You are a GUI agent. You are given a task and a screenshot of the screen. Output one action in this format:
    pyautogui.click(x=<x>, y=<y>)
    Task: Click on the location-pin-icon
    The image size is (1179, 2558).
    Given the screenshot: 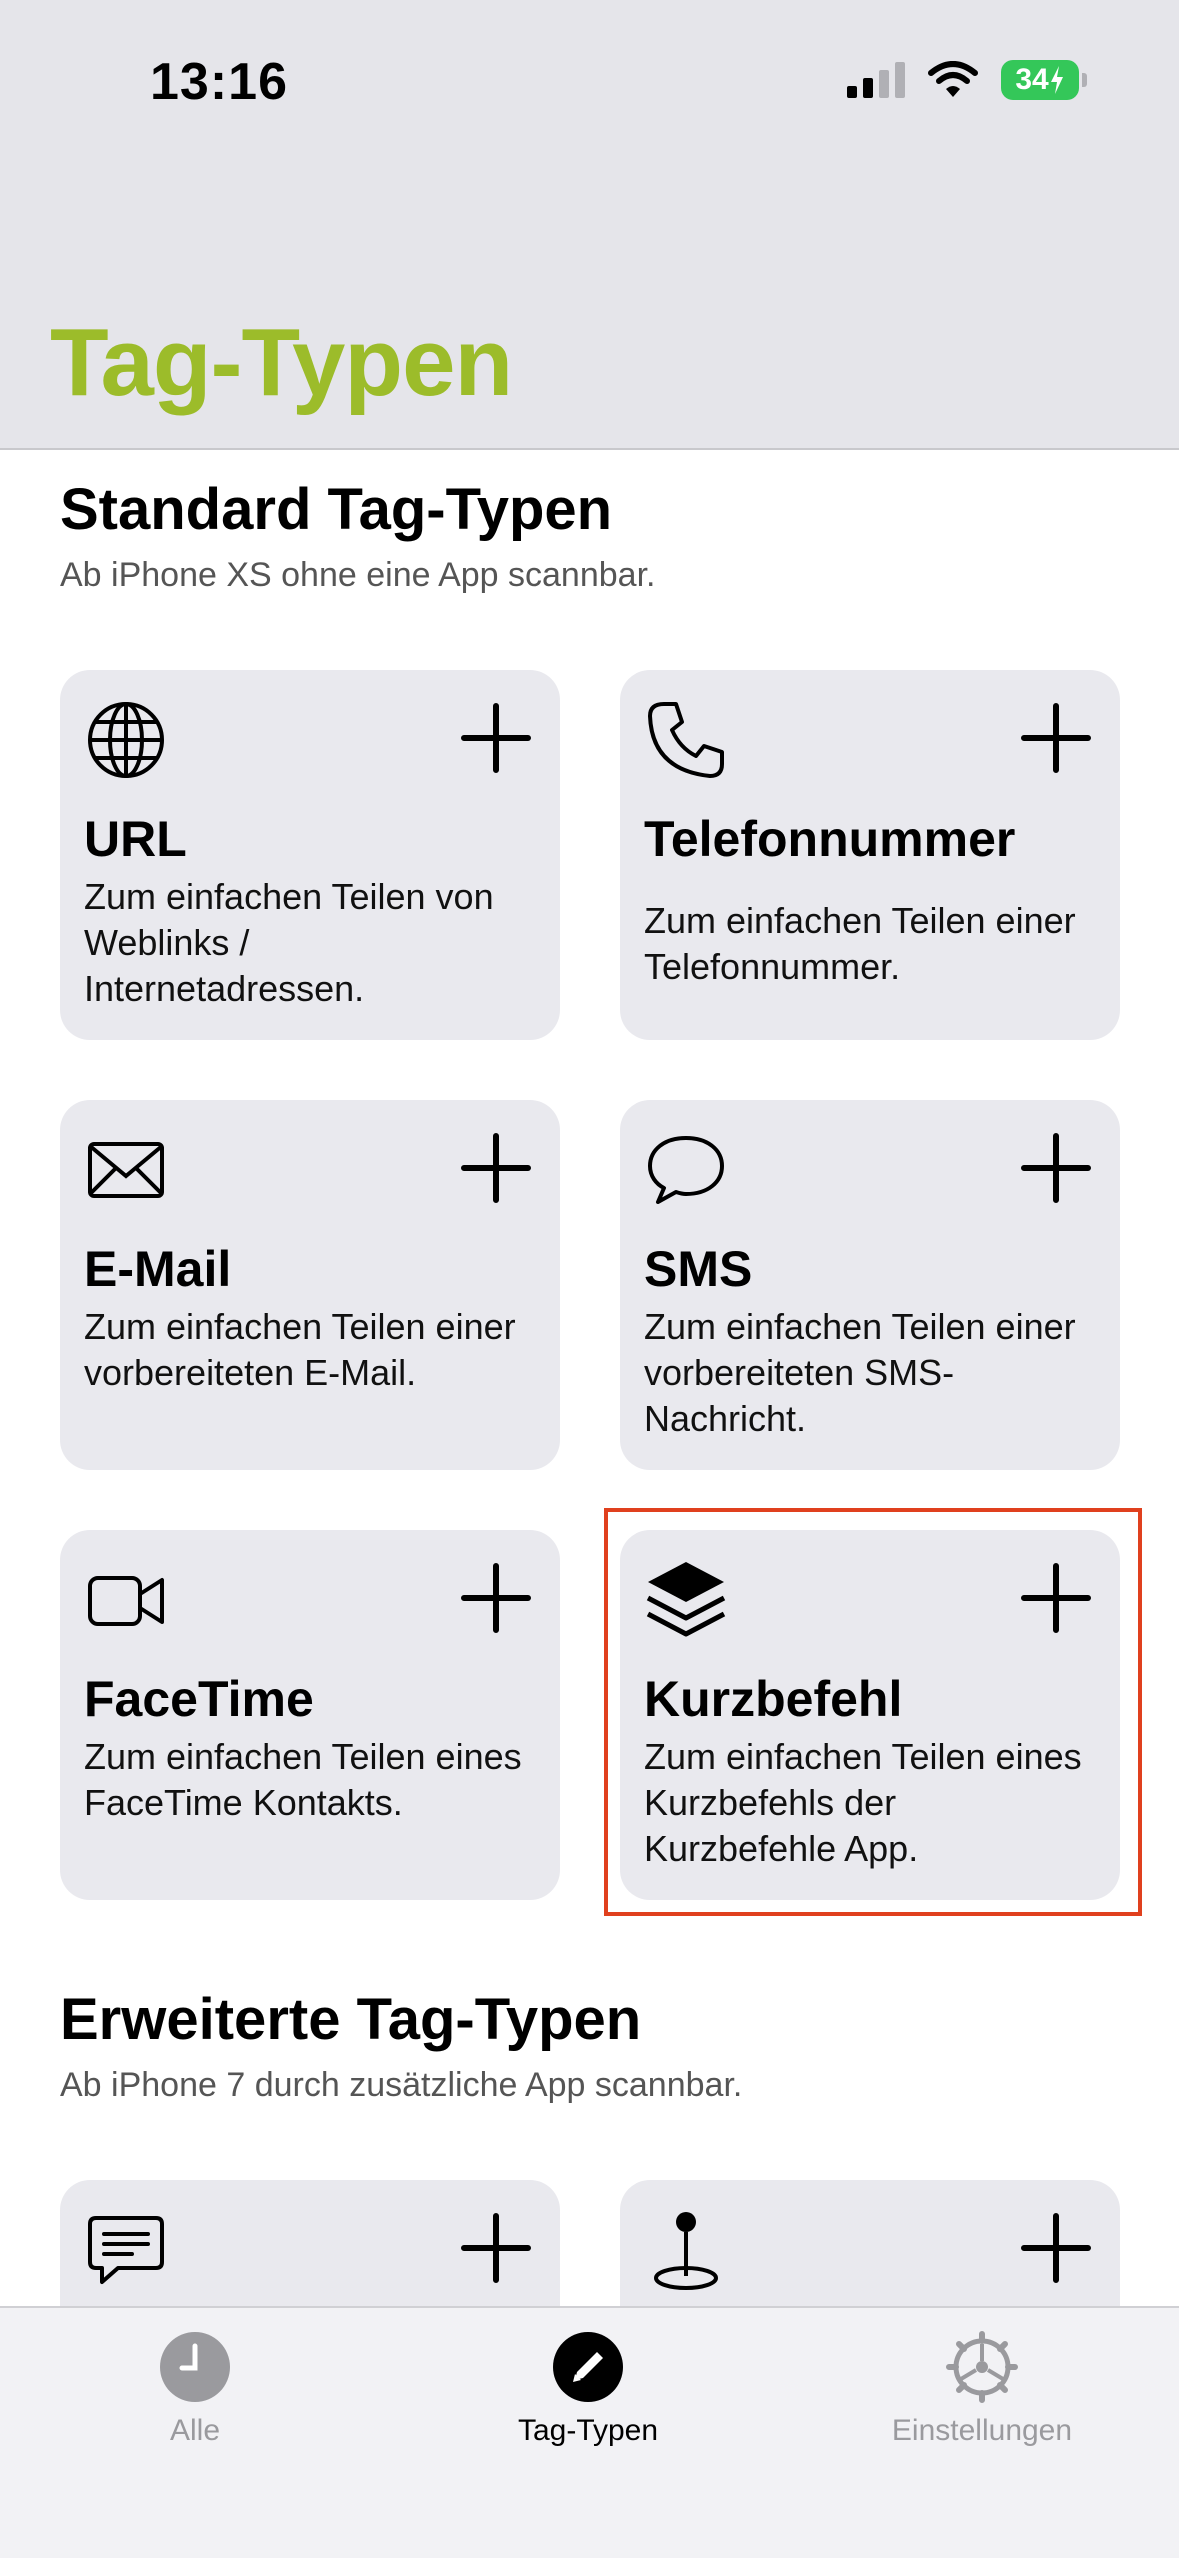 What is the action you would take?
    pyautogui.click(x=686, y=2251)
    